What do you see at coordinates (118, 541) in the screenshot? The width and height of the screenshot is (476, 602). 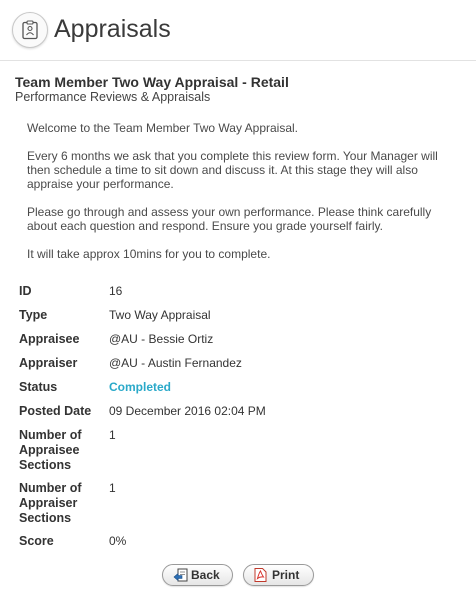 I see `detail-value: 0%` at bounding box center [118, 541].